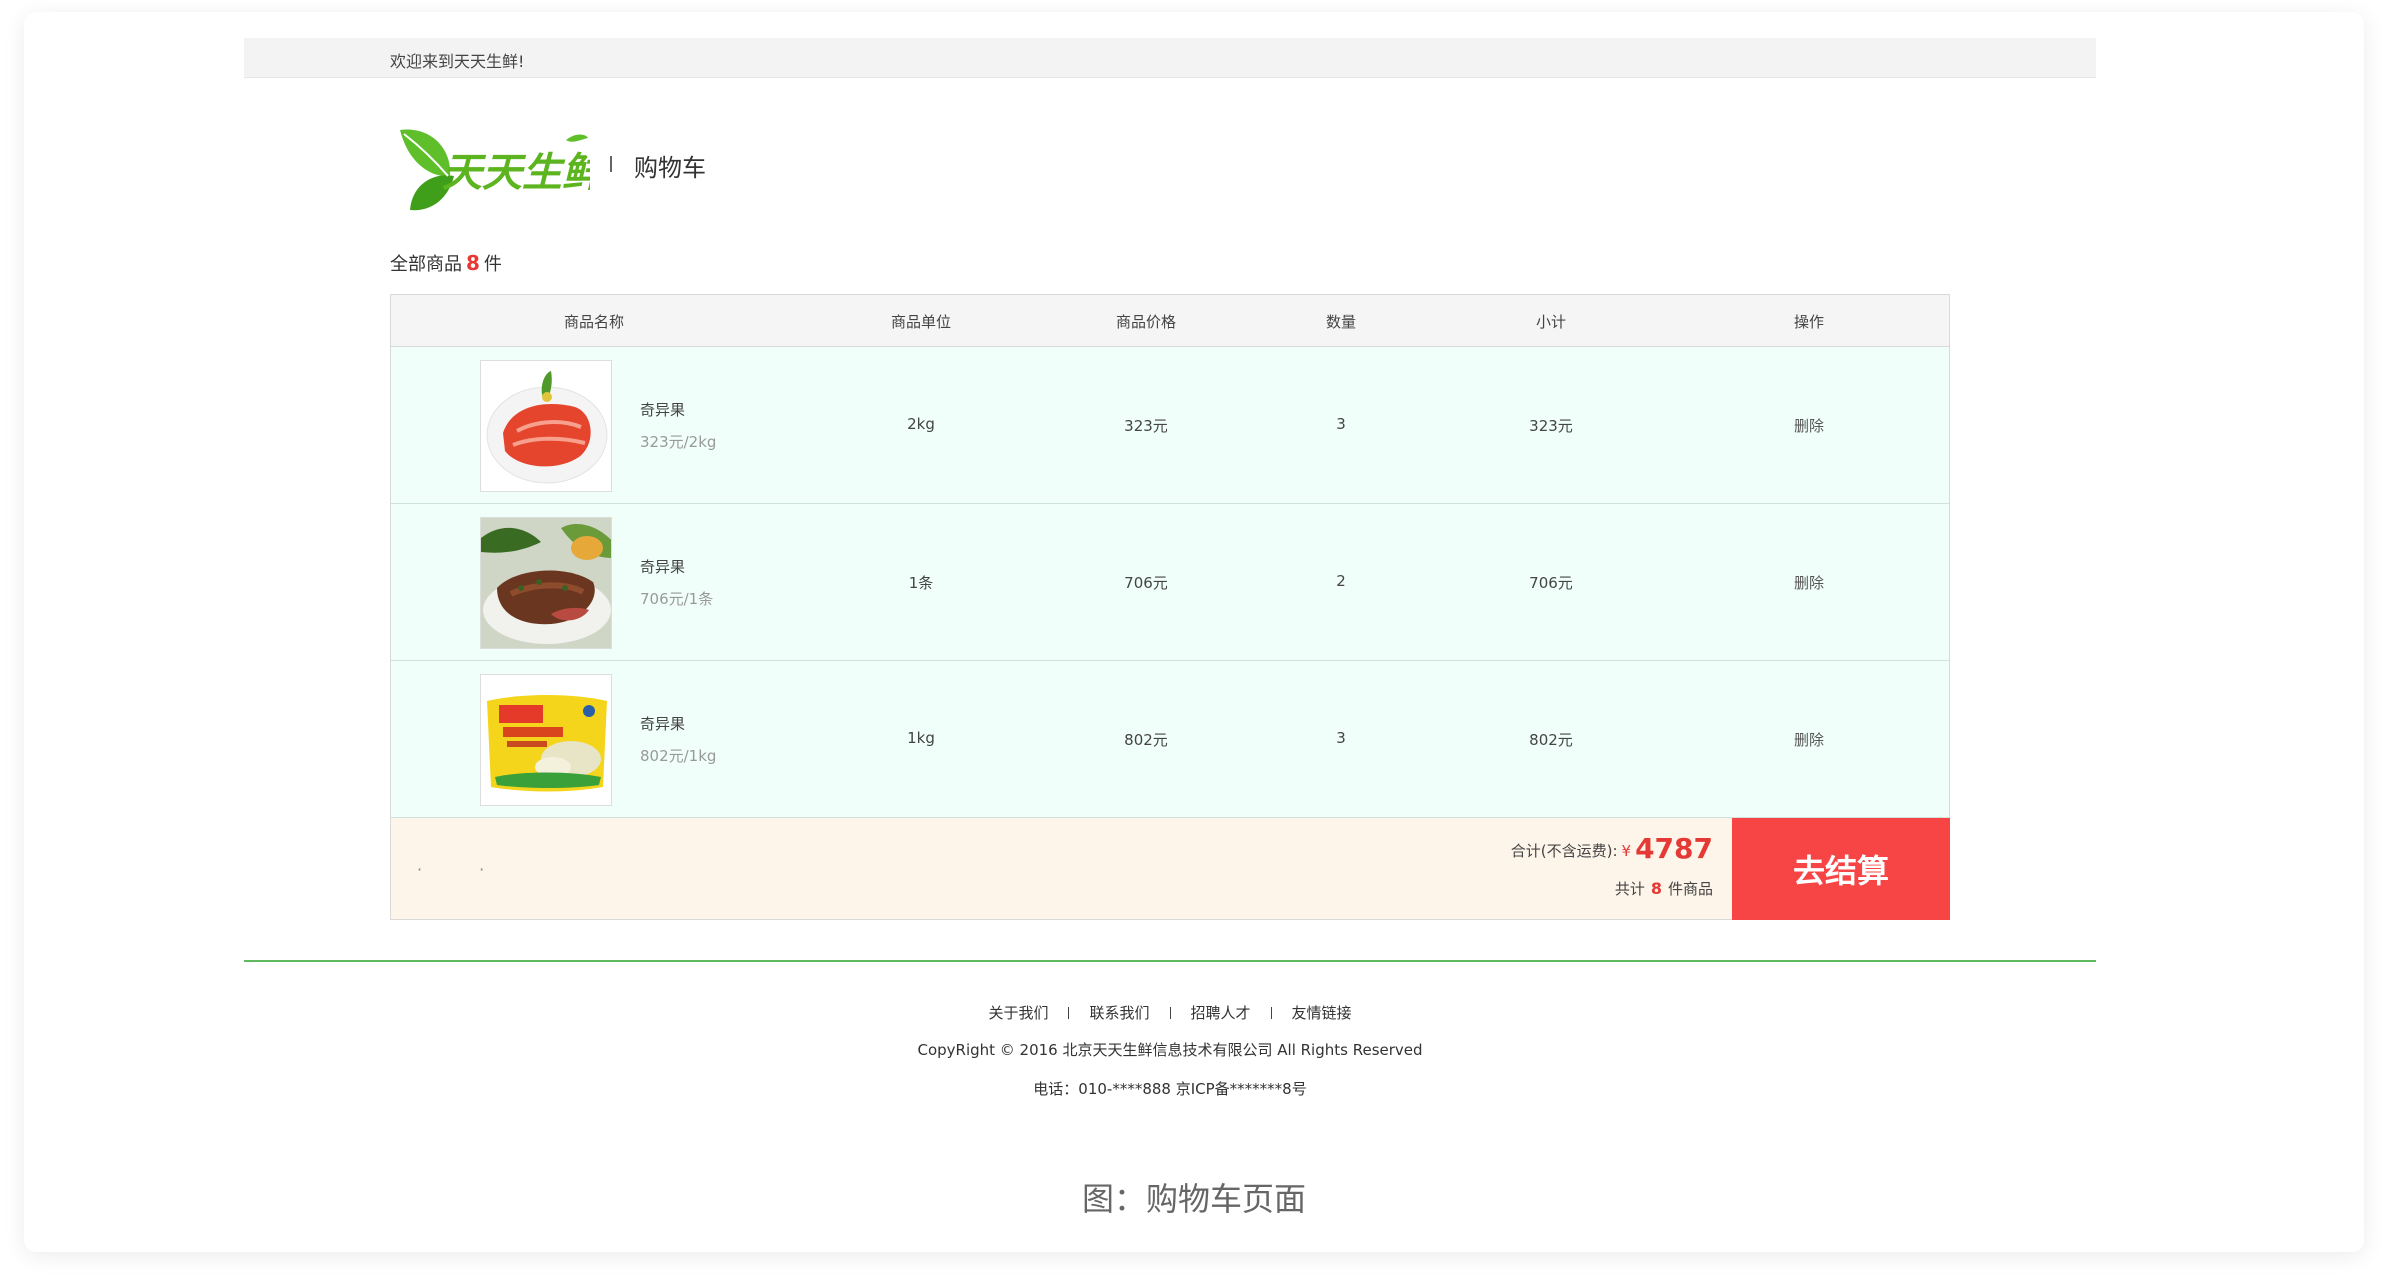  What do you see at coordinates (492, 264) in the screenshot?
I see `cart-count-suffix: 件` at bounding box center [492, 264].